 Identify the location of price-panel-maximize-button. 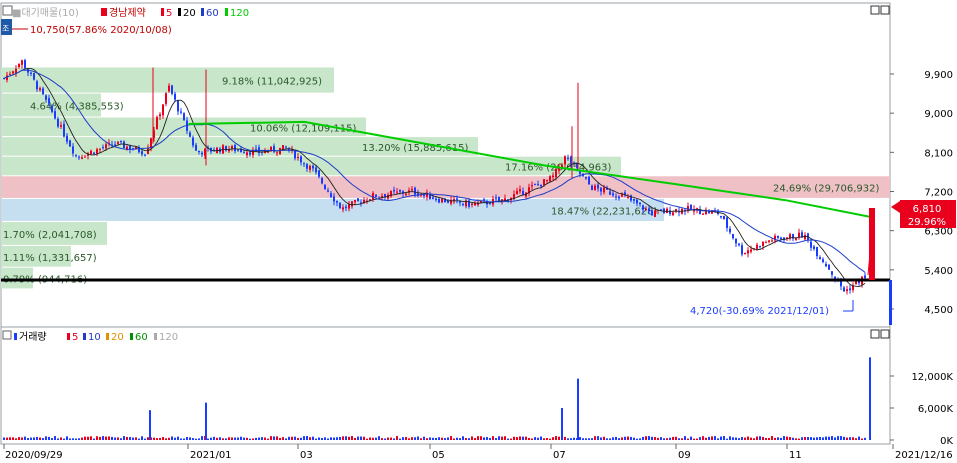
(875, 10).